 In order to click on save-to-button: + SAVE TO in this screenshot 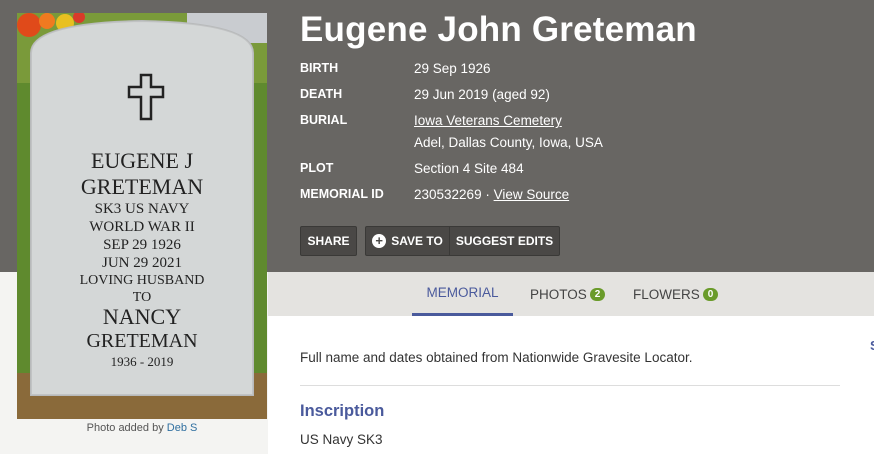, I will do `click(408, 241)`.